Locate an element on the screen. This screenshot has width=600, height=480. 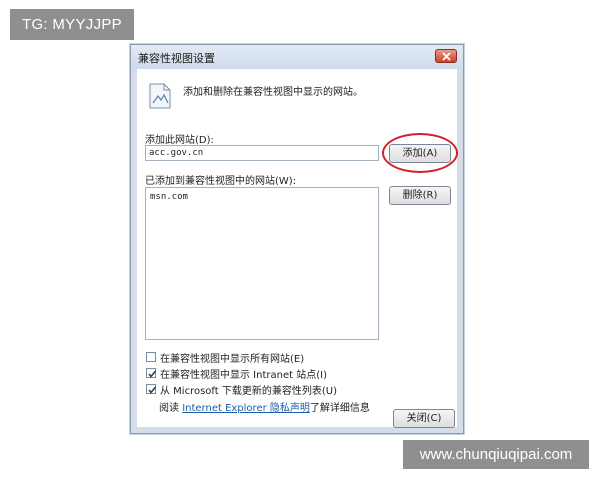
site-list: msn.com is located at coordinates (262, 263).